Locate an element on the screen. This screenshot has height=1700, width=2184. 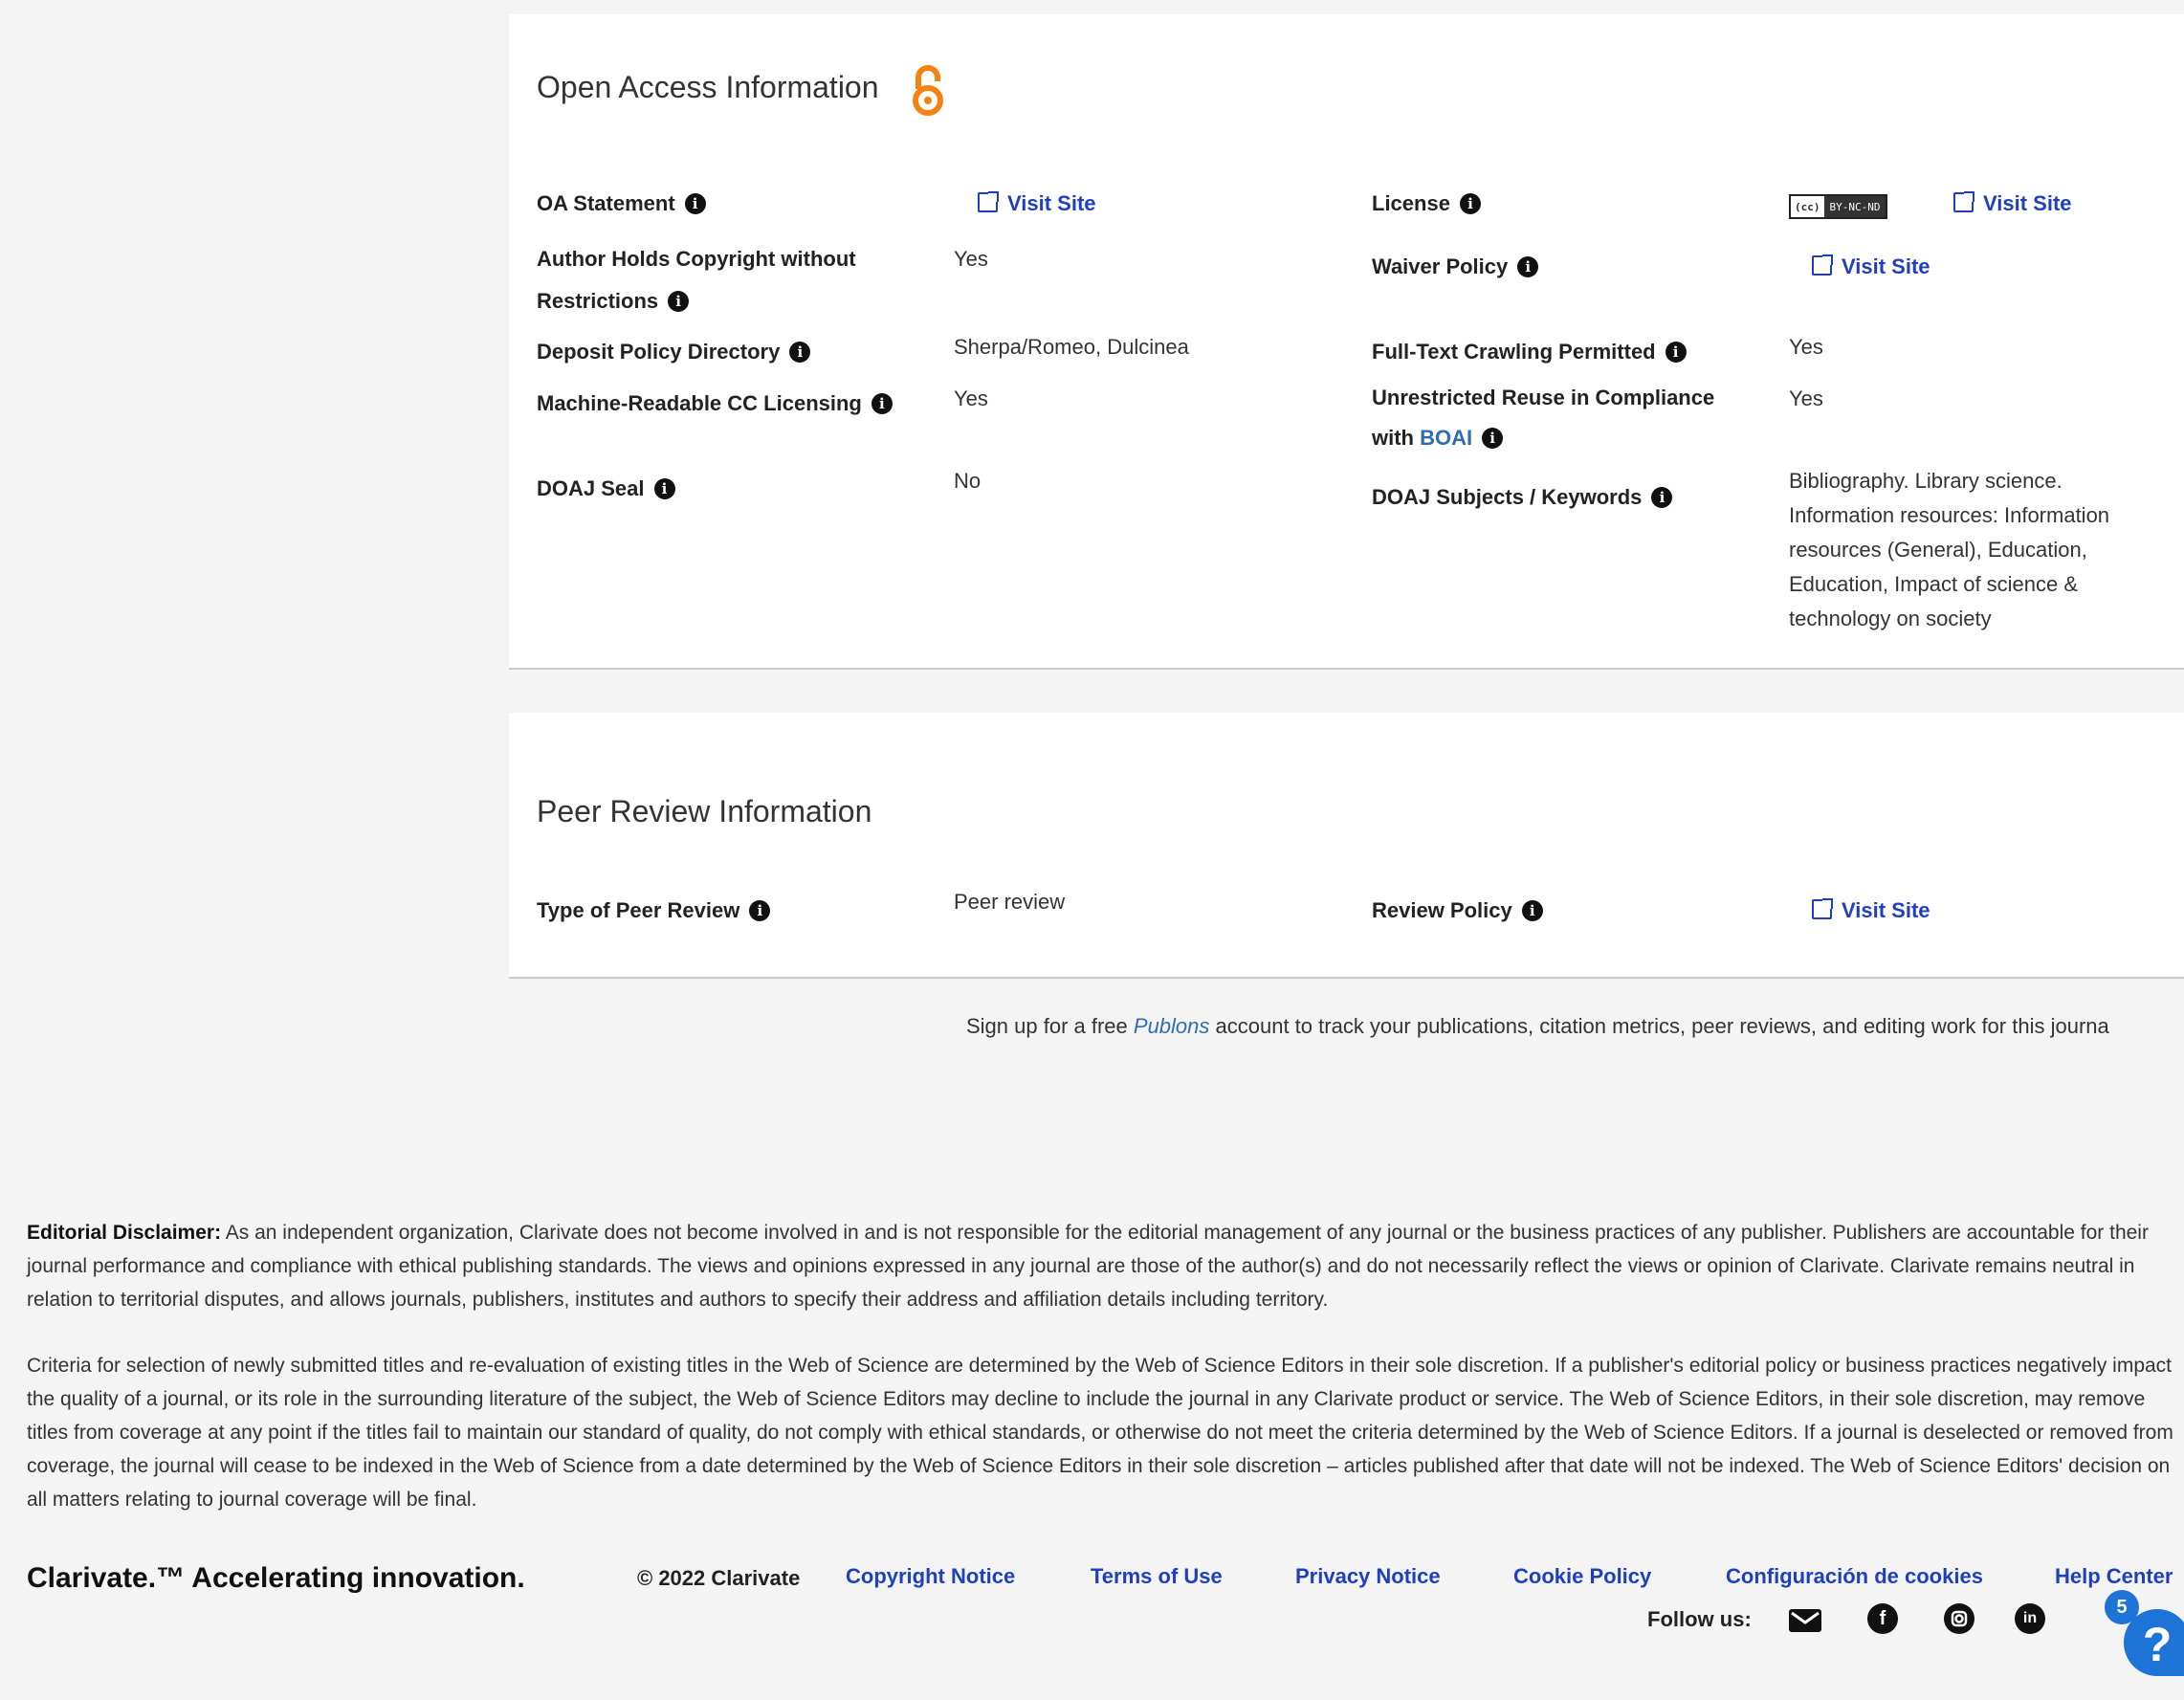
oa-statement-label: OA Statement i is located at coordinates (621, 204).